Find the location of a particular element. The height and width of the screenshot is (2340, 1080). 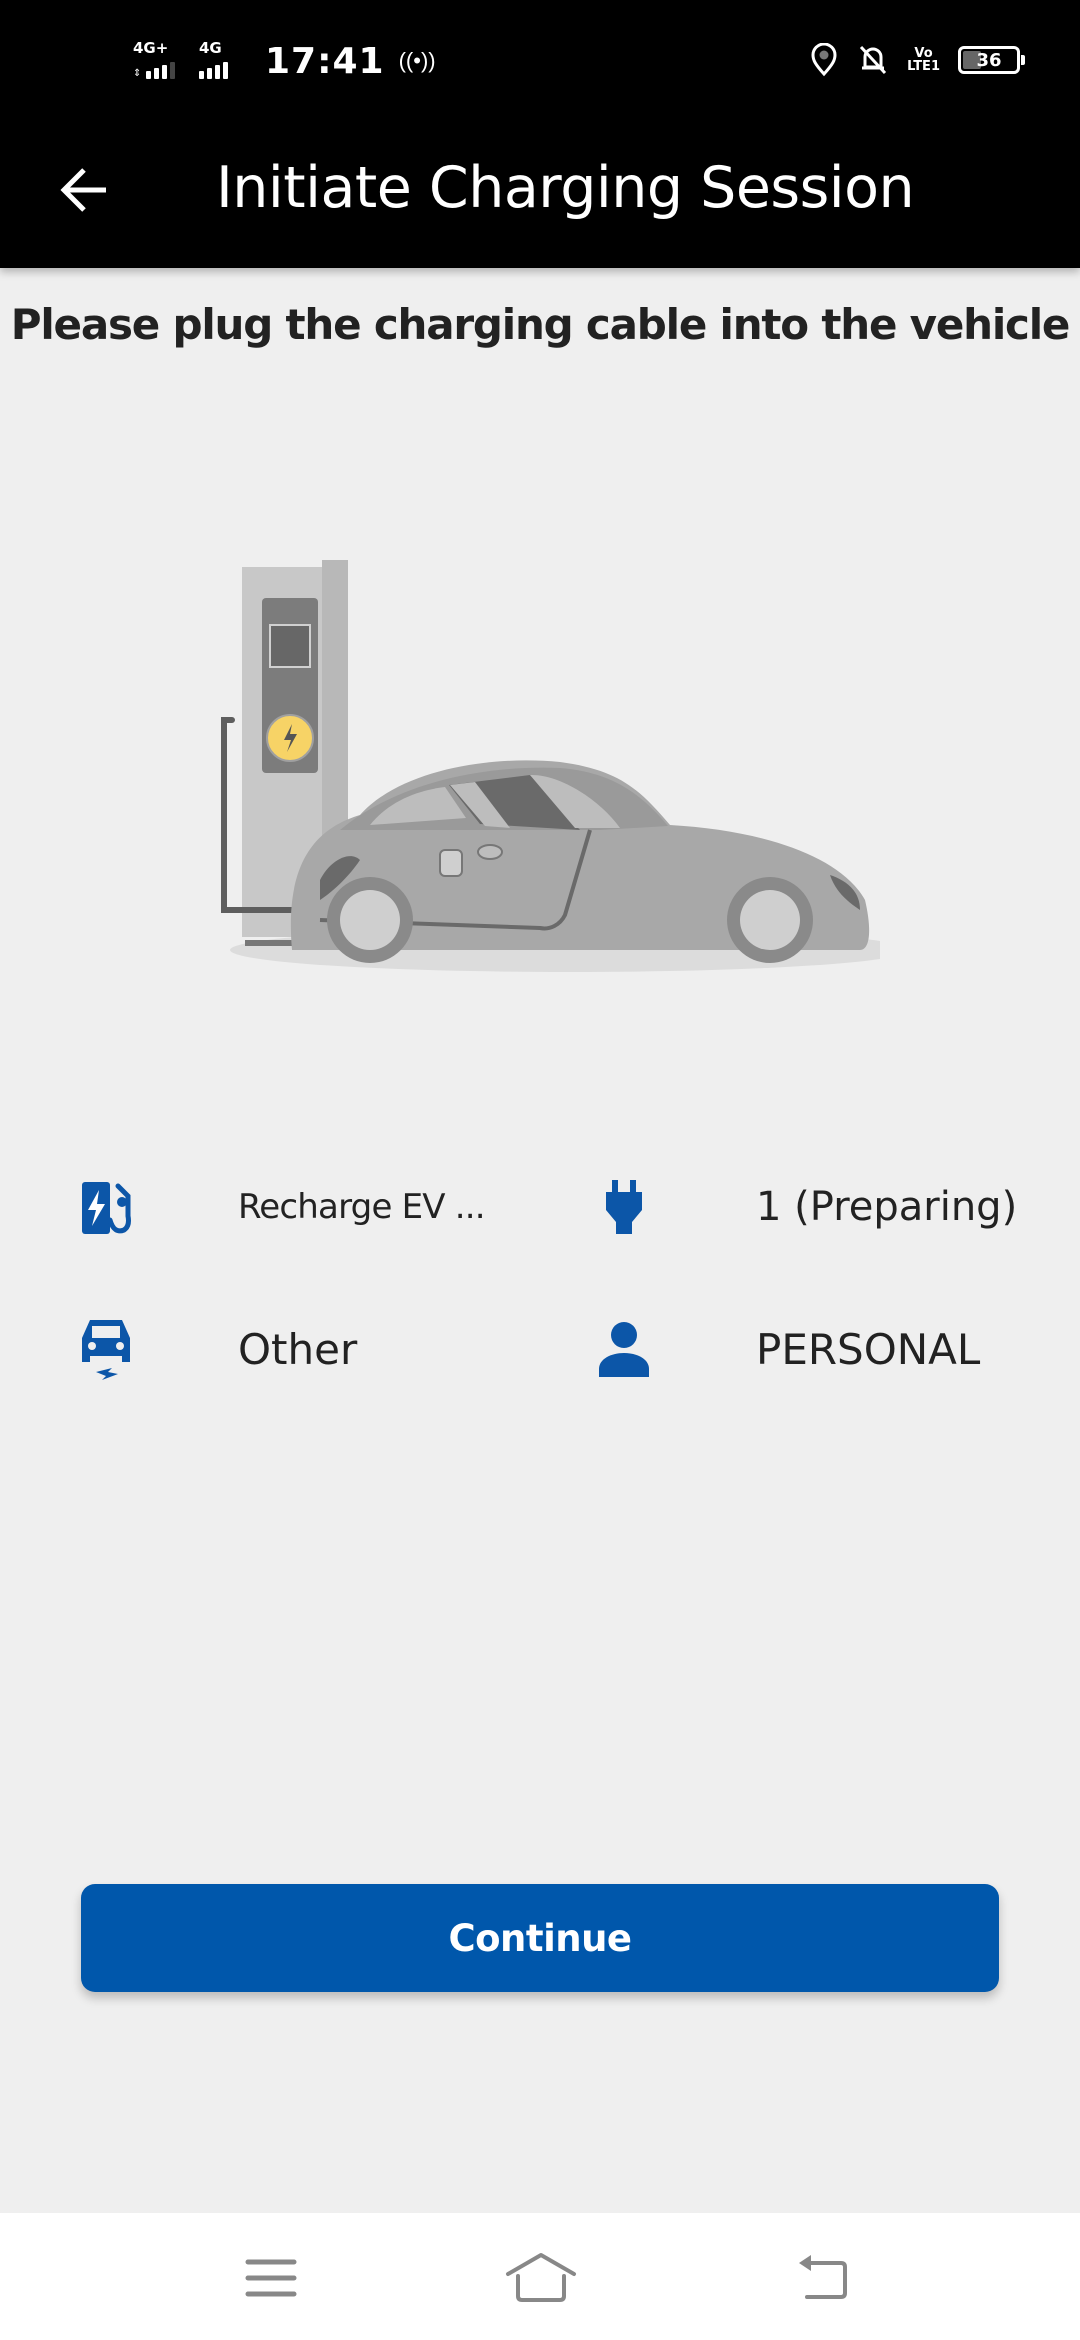

nav-back-button is located at coordinates (823, 2278).